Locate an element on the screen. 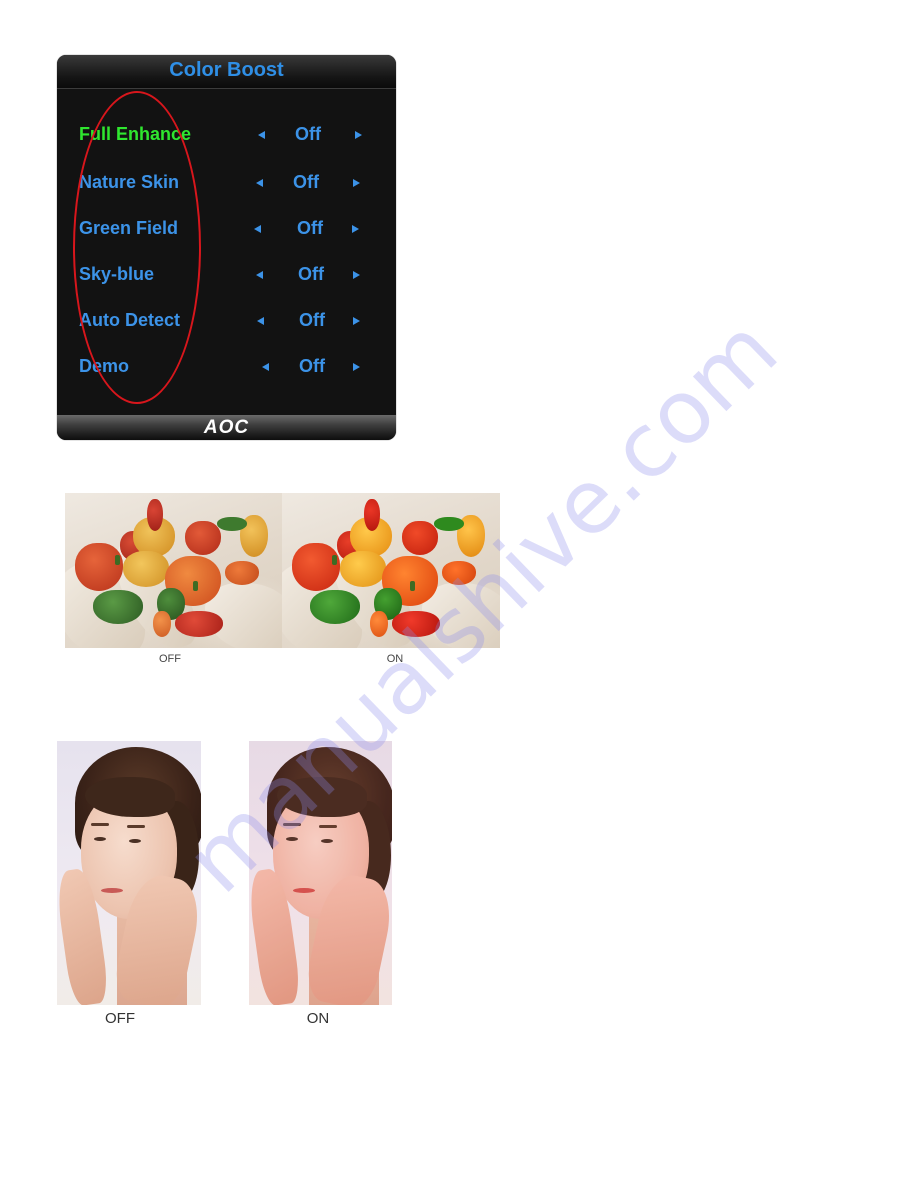 This screenshot has width=918, height=1188. osd-title: Color Boost is located at coordinates (226, 70).